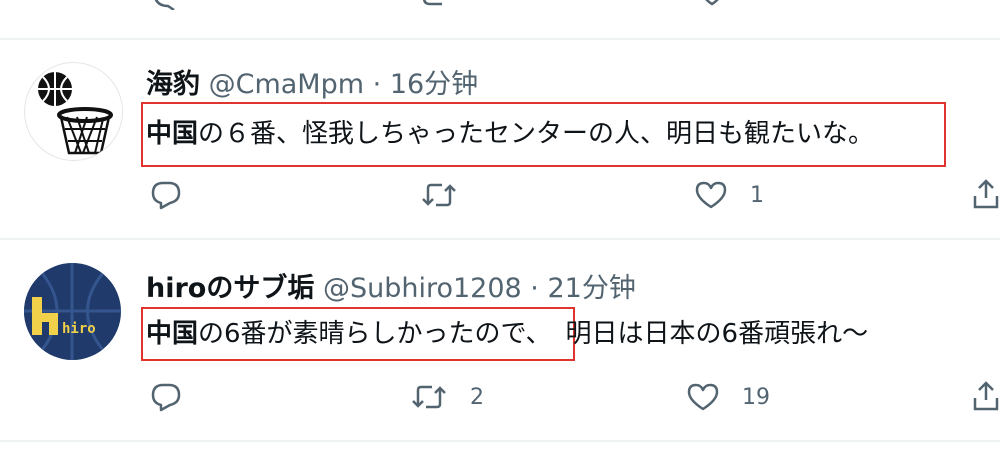 The width and height of the screenshot is (1000, 455). Describe the element at coordinates (477, 397) in the screenshot. I see `retweet-count: 2` at that location.